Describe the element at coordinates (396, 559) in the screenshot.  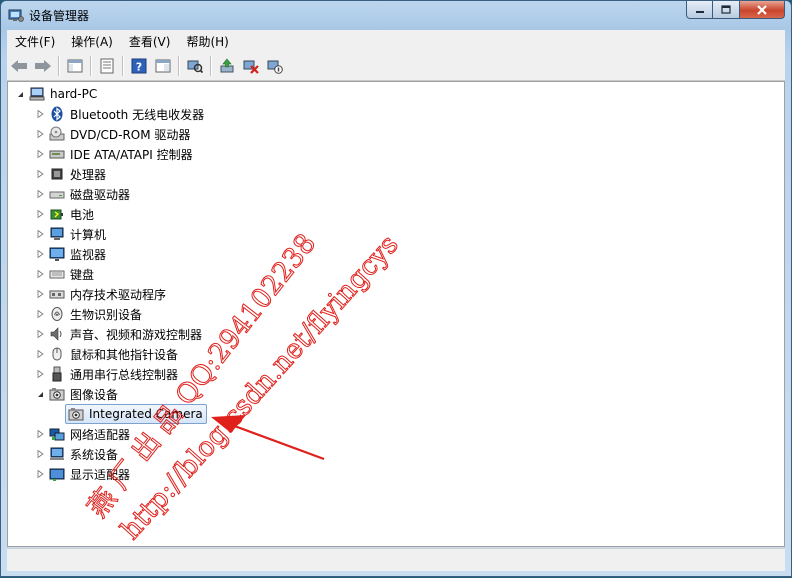
I see `status-bar` at that location.